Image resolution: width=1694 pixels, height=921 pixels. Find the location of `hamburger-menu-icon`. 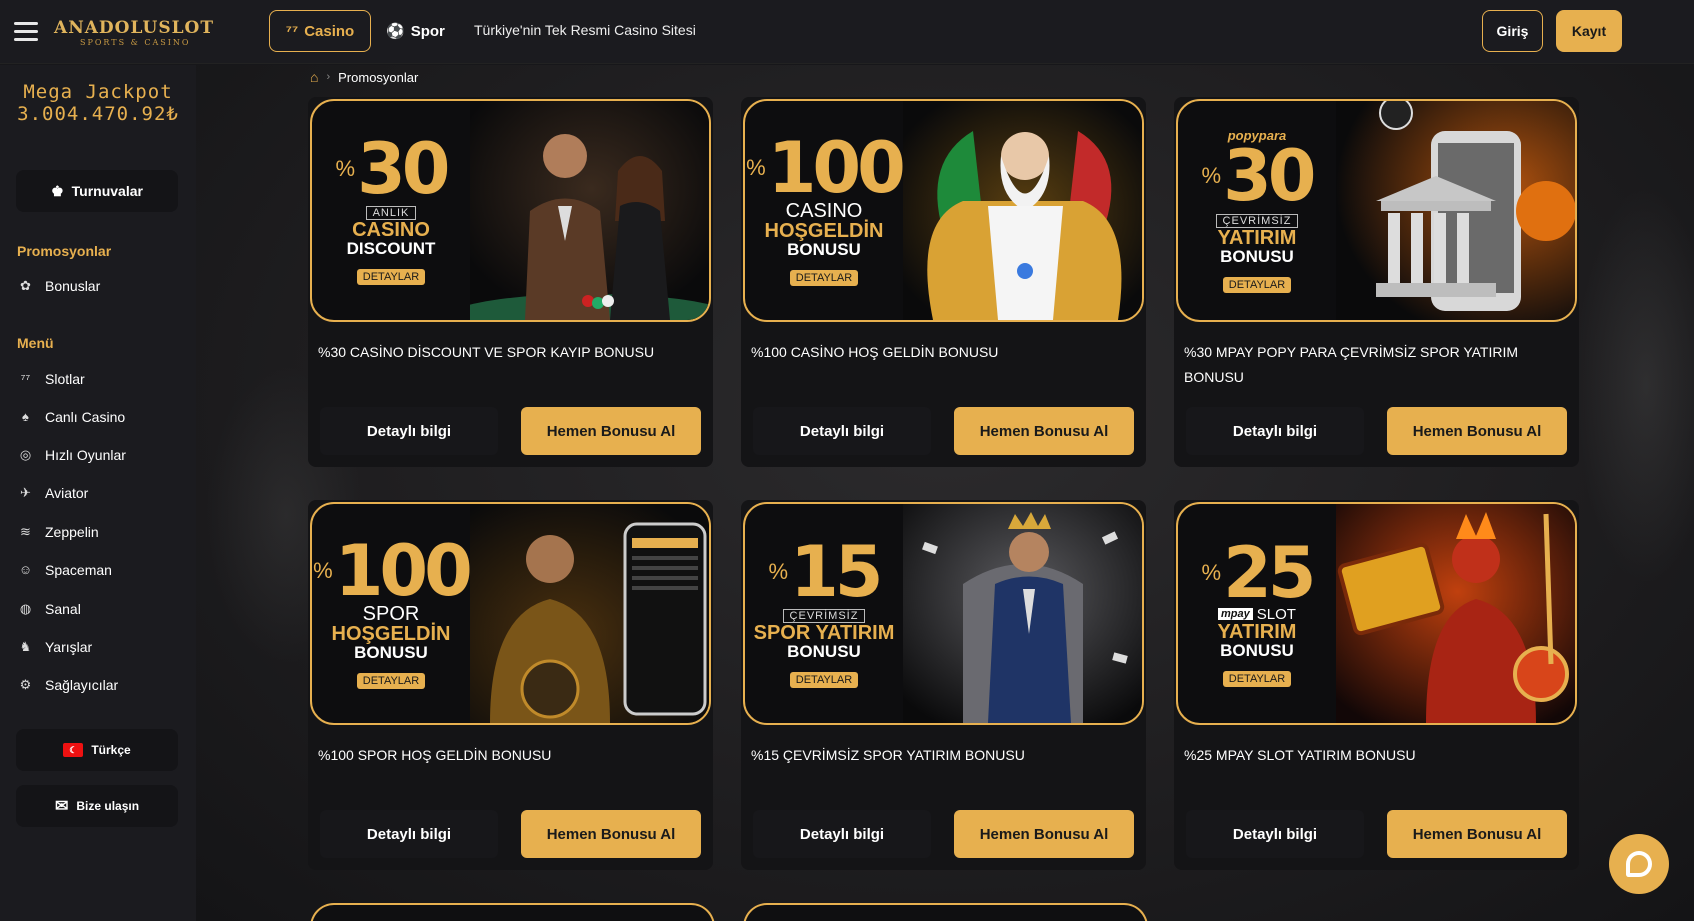

hamburger-menu-icon is located at coordinates (26, 31).